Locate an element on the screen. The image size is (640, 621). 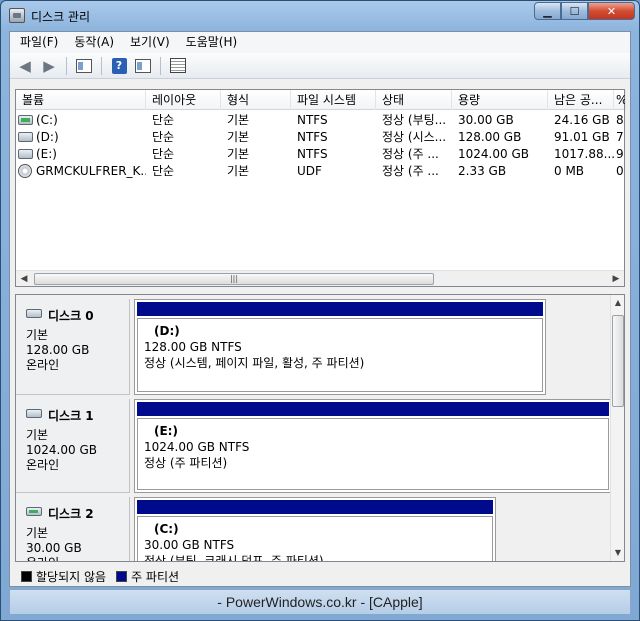
partition-status: 정상 (주 파티션) is located at coordinates (186, 463).